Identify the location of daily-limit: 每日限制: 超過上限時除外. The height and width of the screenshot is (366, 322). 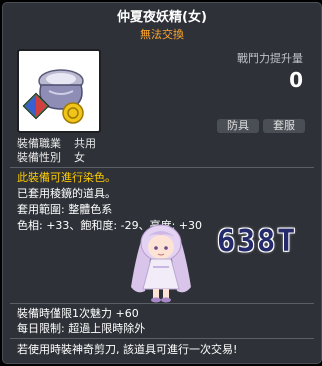
(81, 328).